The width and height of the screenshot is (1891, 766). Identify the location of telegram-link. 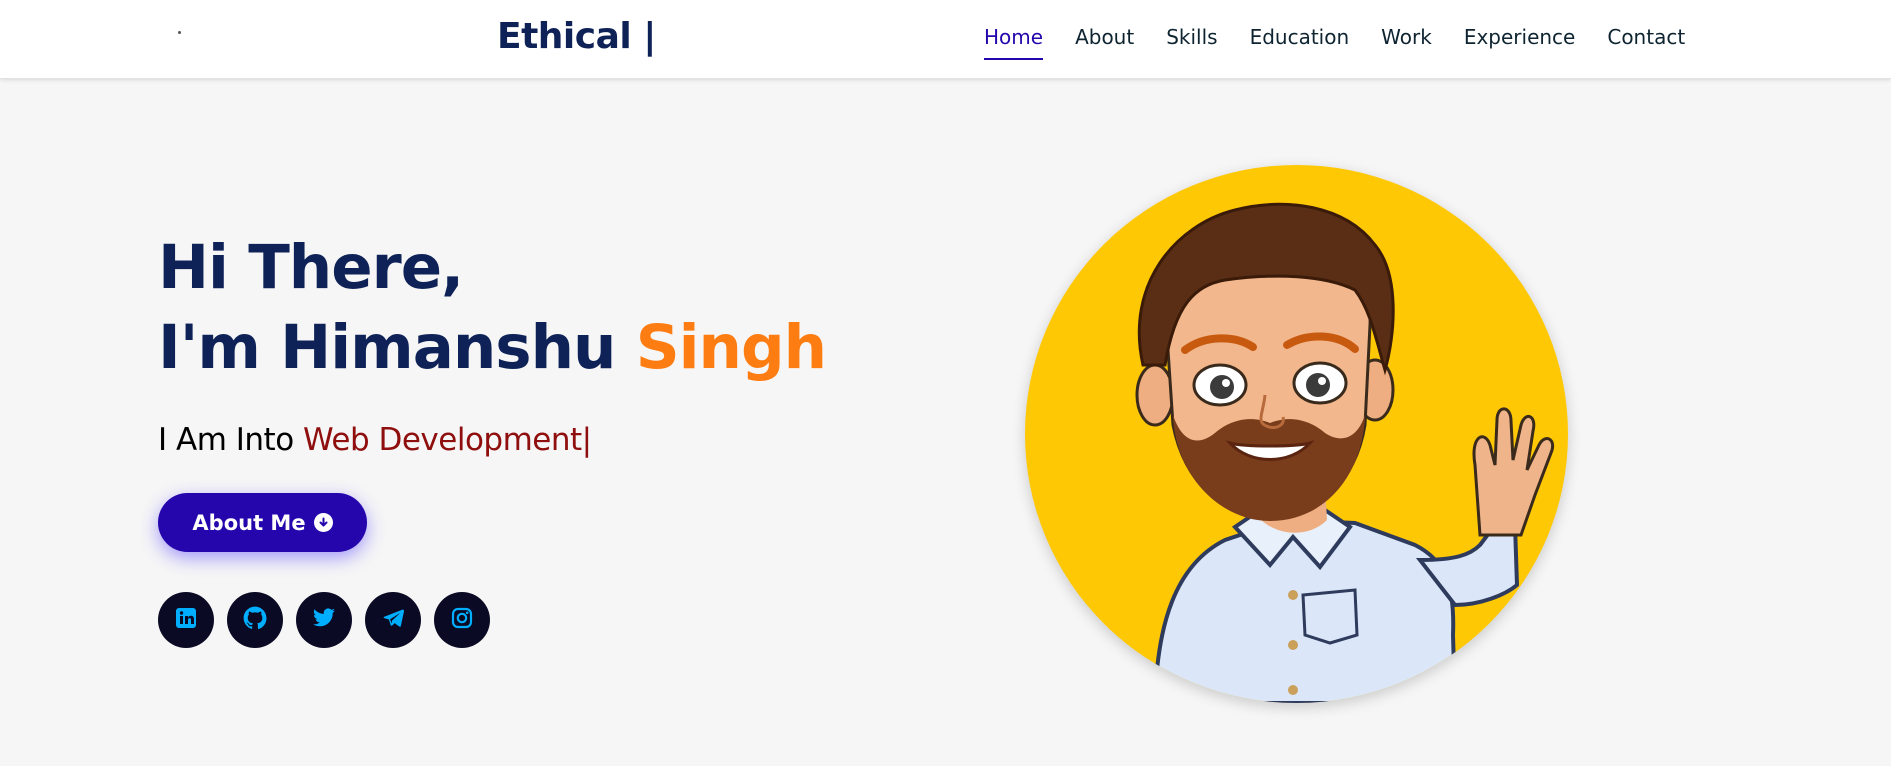
(393, 620).